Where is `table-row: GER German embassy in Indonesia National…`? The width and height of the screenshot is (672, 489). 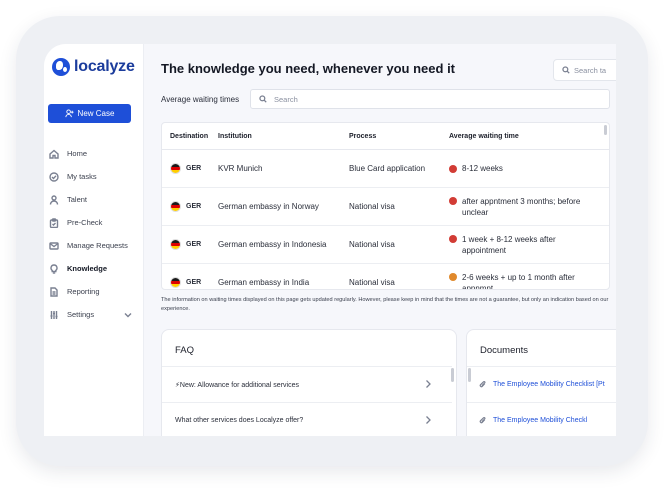 table-row: GER German embassy in Indonesia National… is located at coordinates (385, 245).